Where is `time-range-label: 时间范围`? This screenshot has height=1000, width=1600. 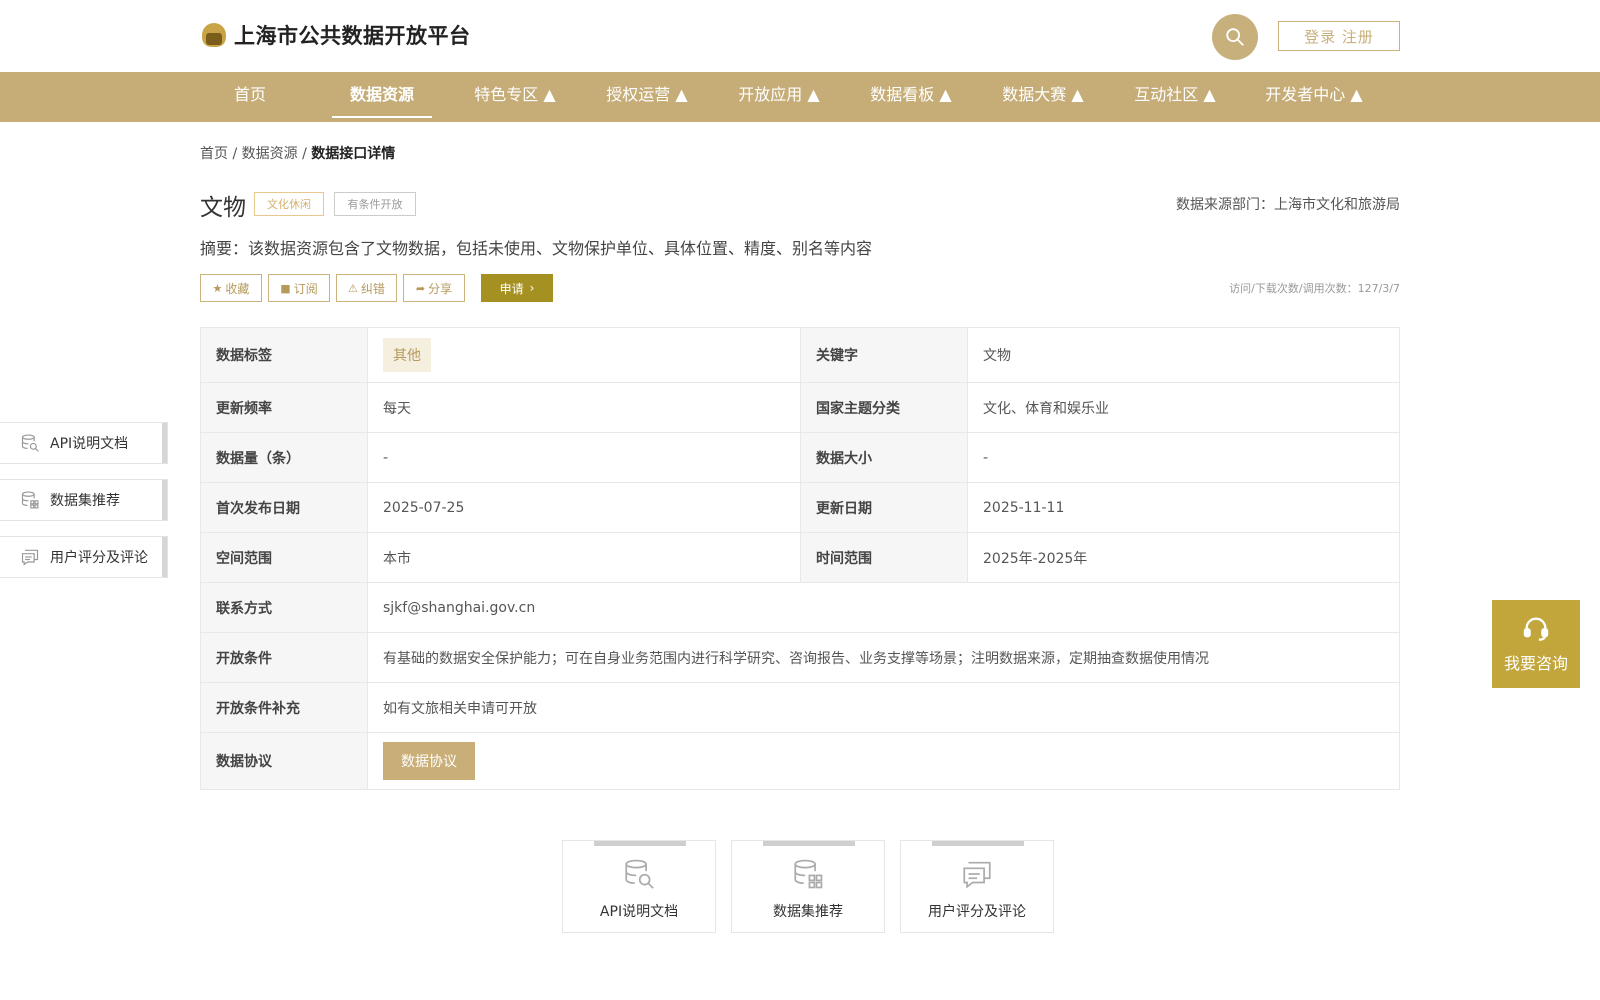 time-range-label: 时间范围 is located at coordinates (884, 557).